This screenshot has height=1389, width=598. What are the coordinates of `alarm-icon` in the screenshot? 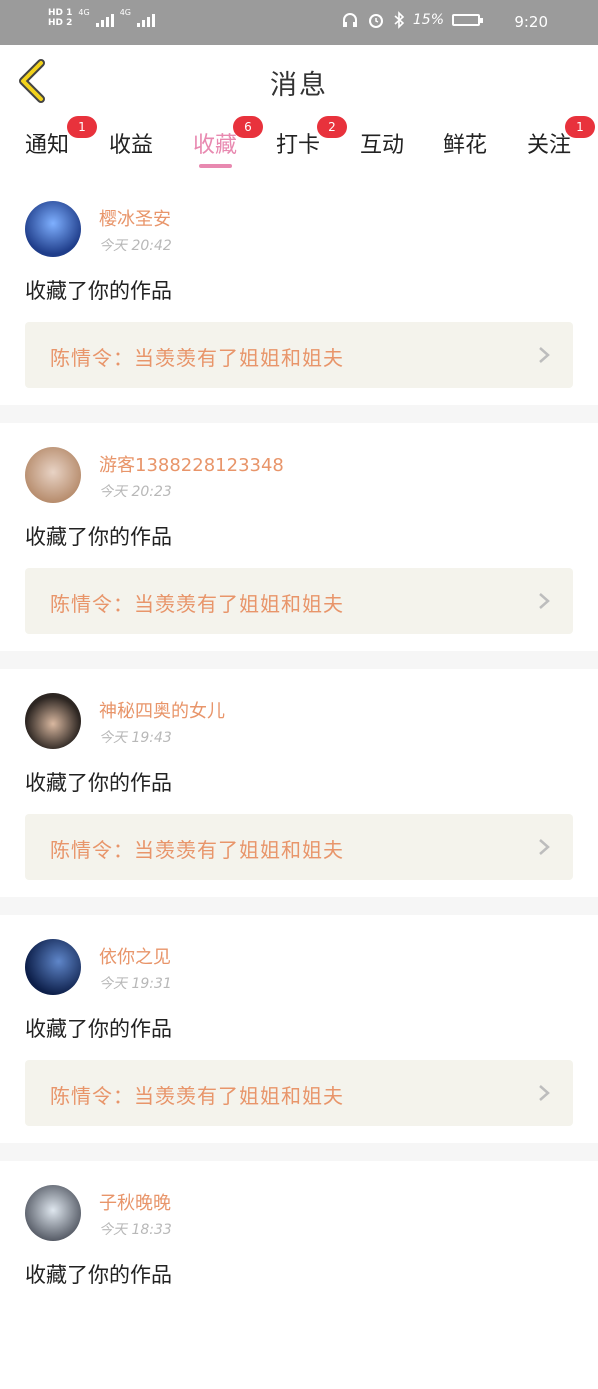 It's located at (375, 21).